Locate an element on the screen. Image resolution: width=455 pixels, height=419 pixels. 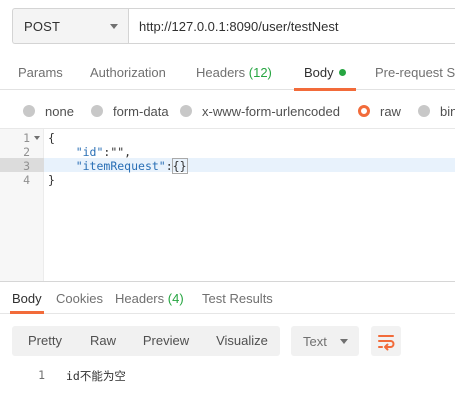
fold-arrow-icon is located at coordinates (37, 138).